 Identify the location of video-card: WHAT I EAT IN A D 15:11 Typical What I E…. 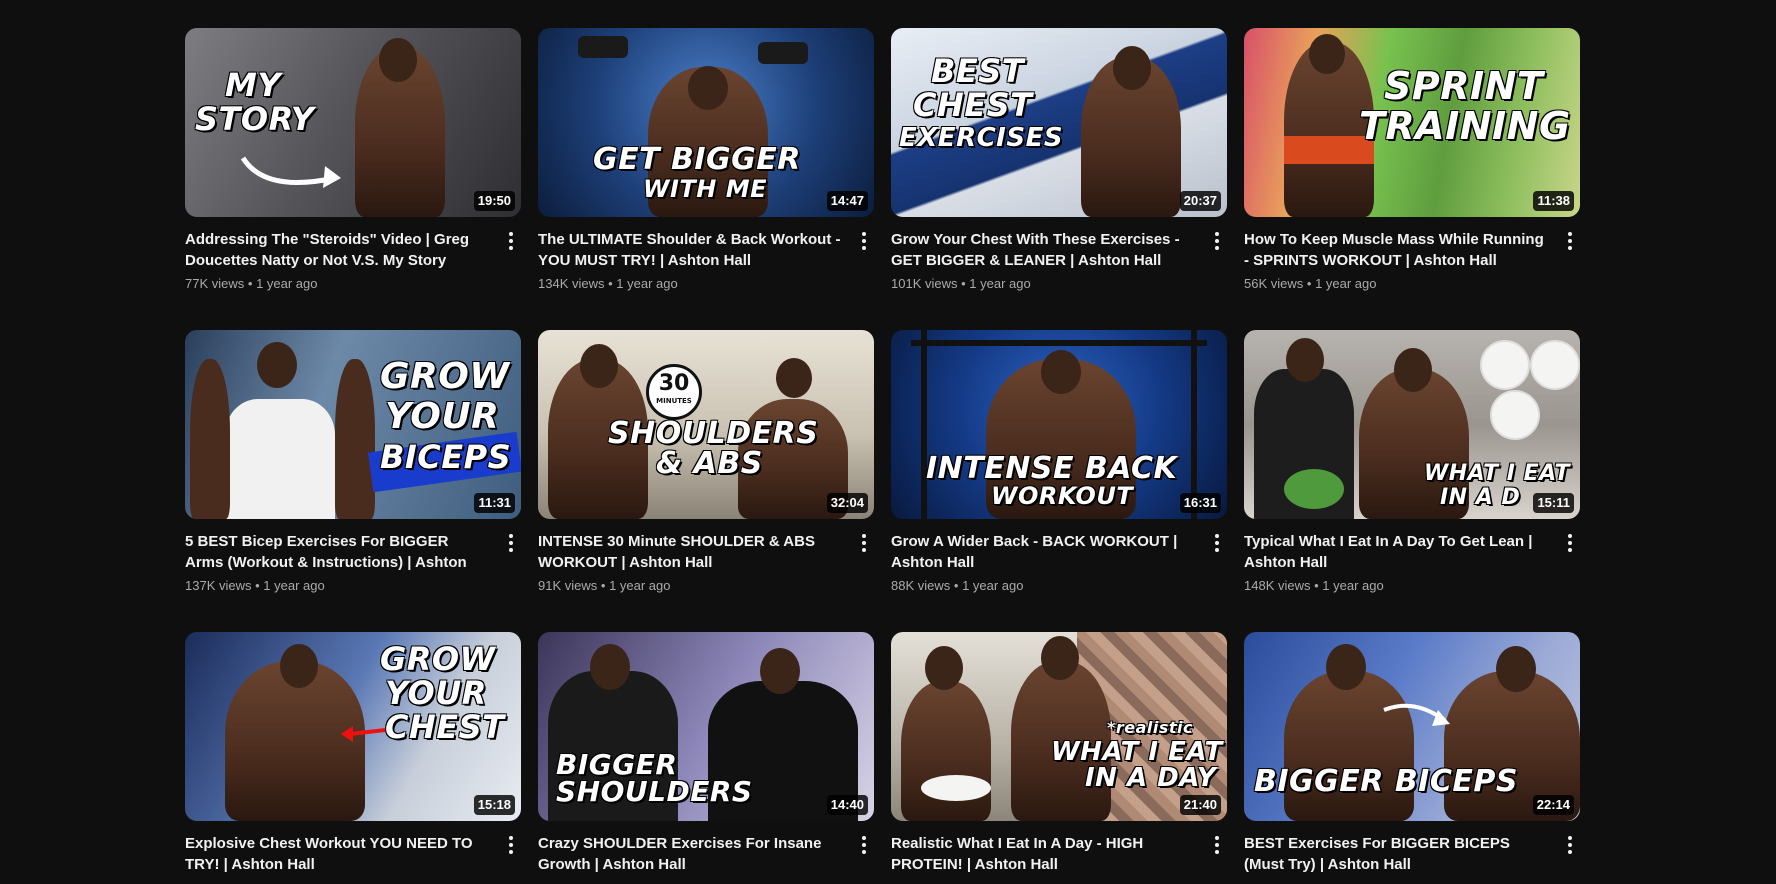
(1412, 462).